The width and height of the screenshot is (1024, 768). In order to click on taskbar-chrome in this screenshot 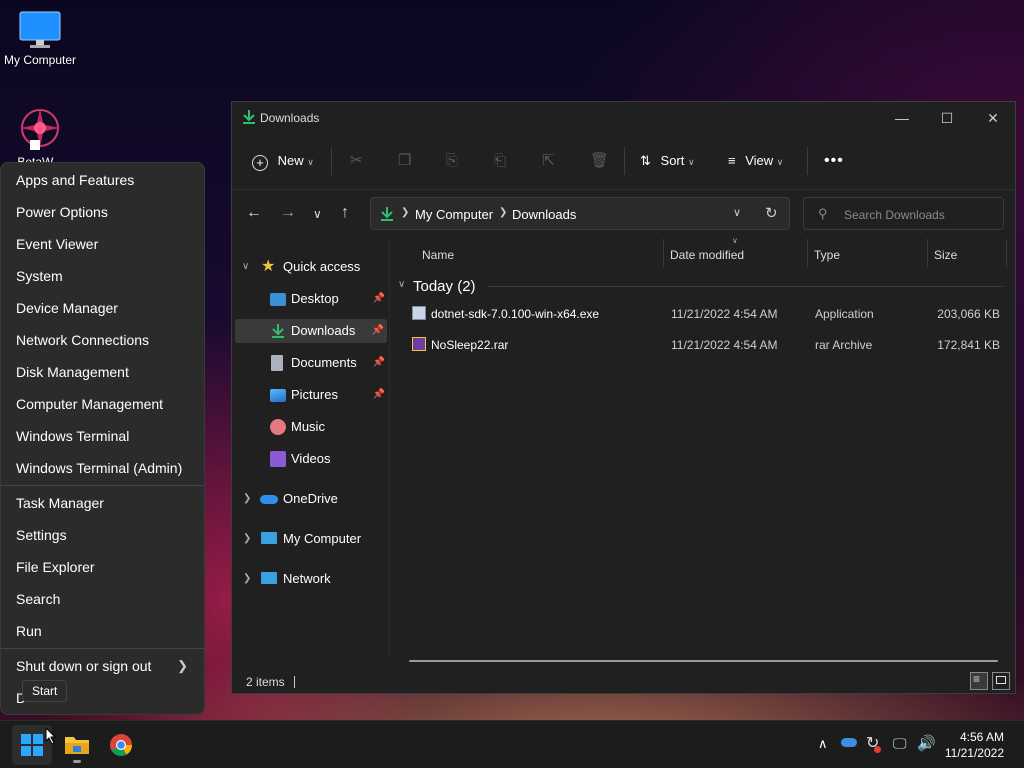, I will do `click(122, 745)`.